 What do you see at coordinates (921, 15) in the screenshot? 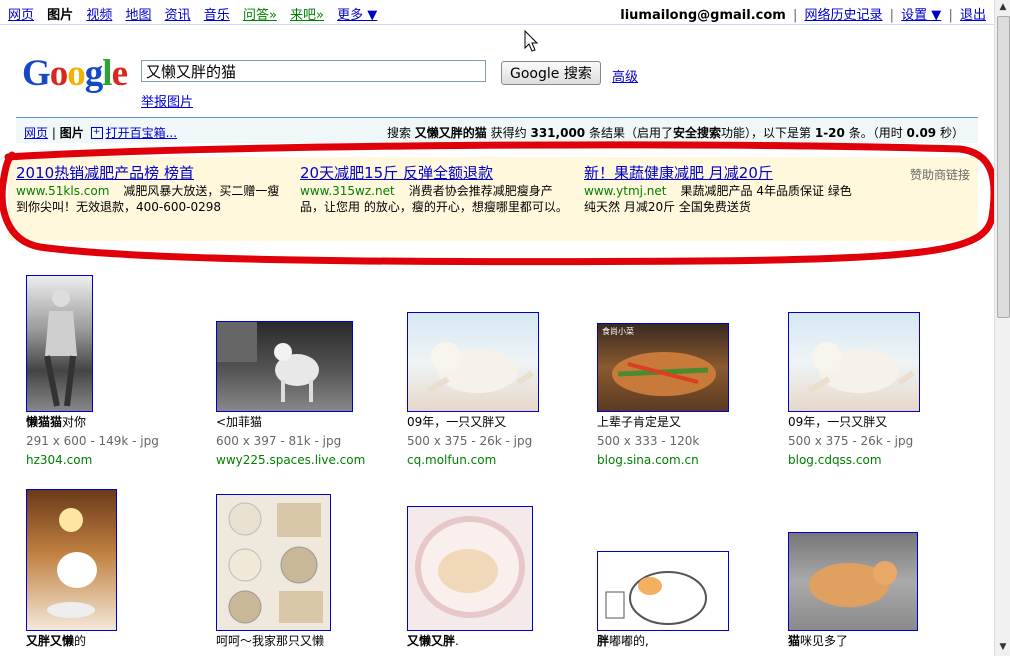
I see `settings-link: 设置 ▼` at bounding box center [921, 15].